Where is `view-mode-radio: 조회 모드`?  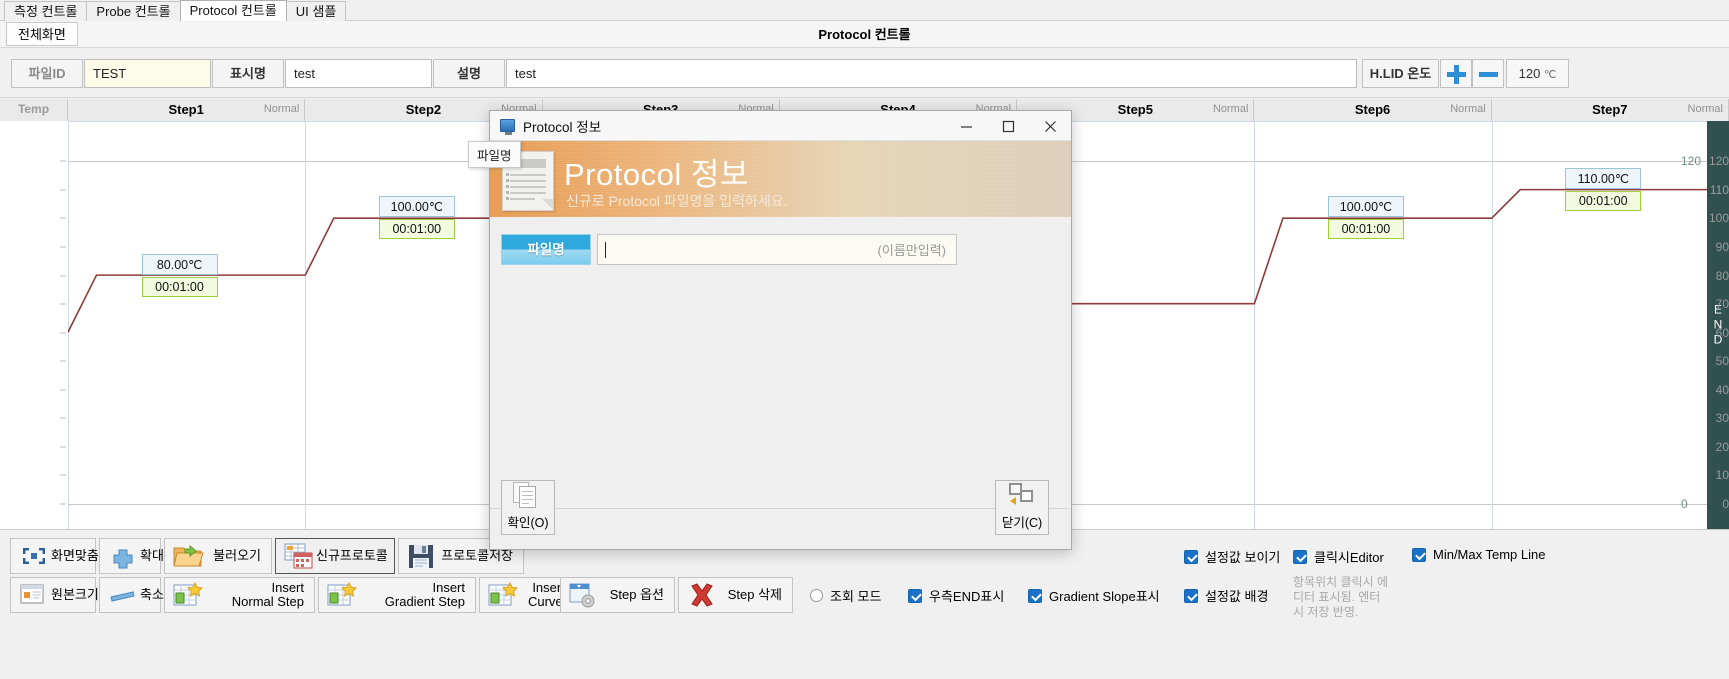
view-mode-radio: 조회 모드 is located at coordinates (845, 595).